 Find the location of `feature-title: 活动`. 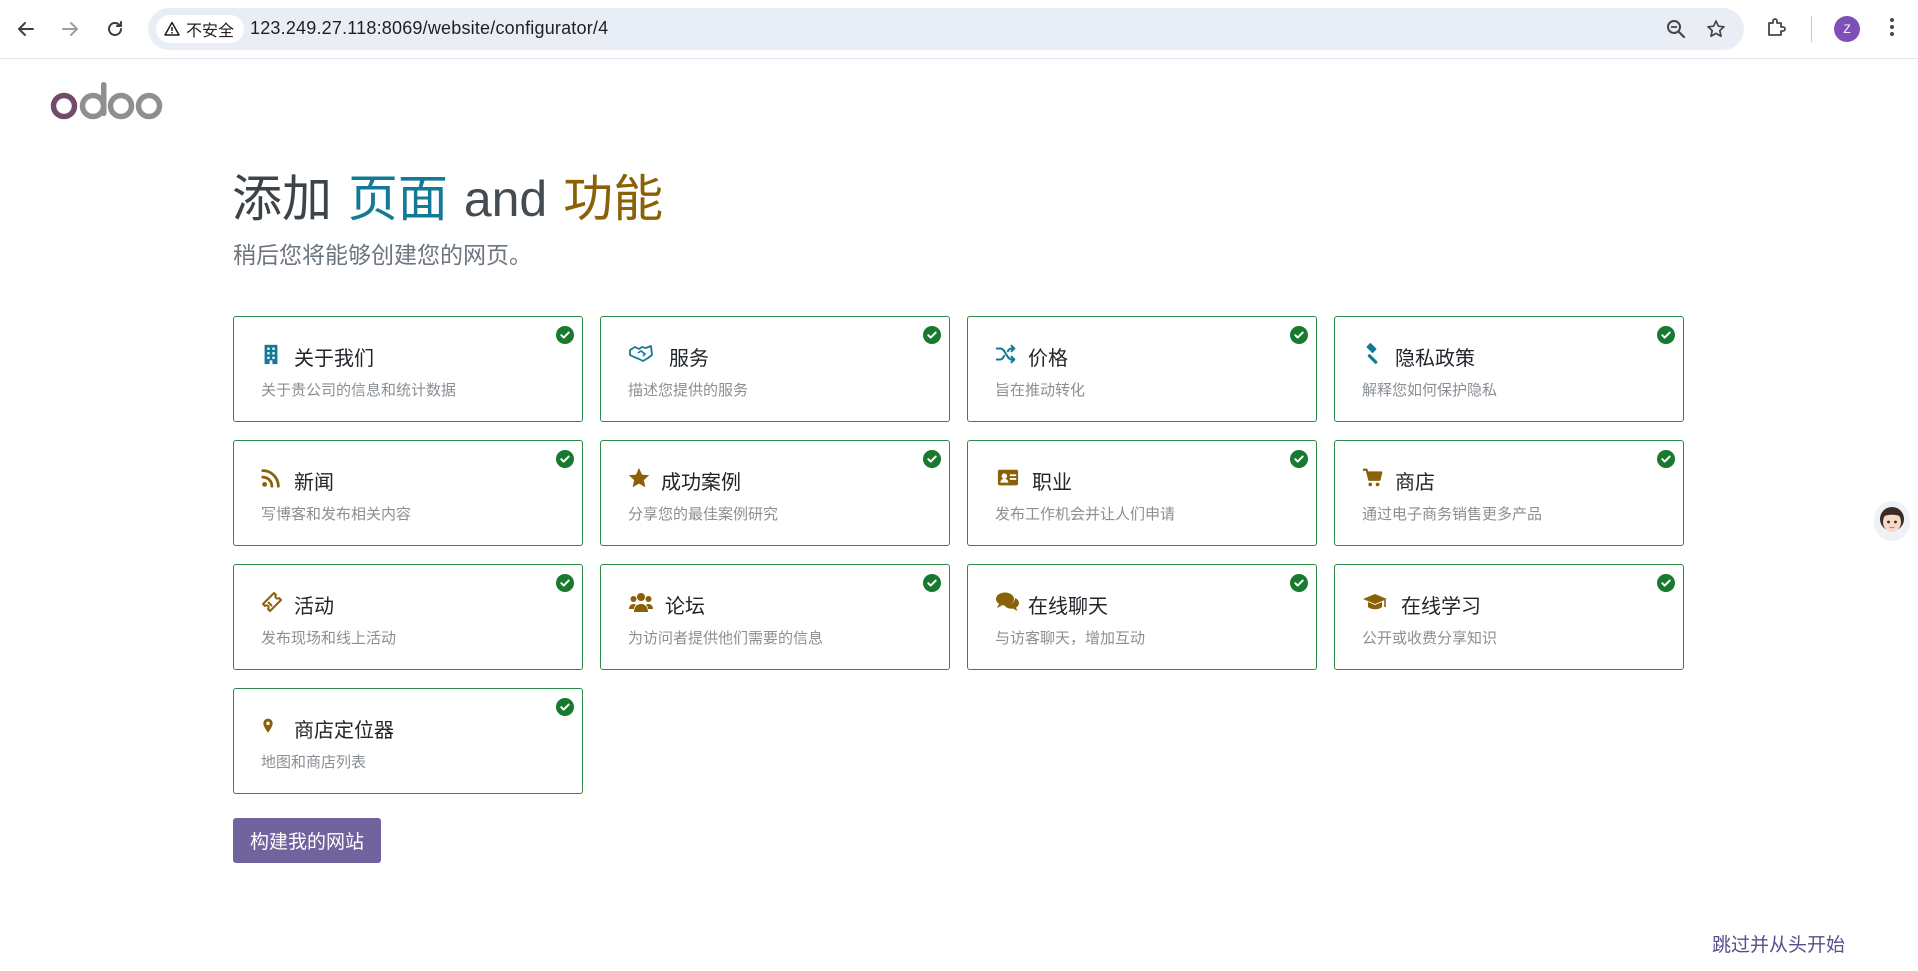

feature-title: 活动 is located at coordinates (314, 606).